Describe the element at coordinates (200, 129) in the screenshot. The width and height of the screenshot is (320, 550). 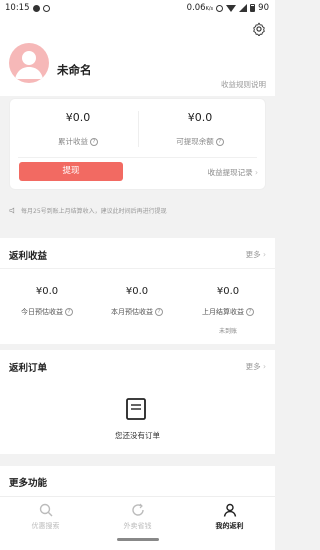
I see `withdrawable-balance: ¥0.0 可提现余额?` at that location.